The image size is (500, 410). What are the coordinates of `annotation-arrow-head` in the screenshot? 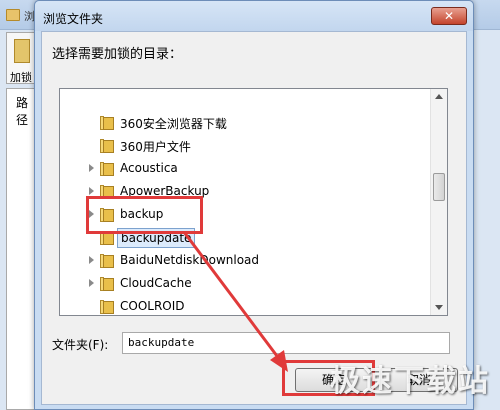 It's located at (279, 361).